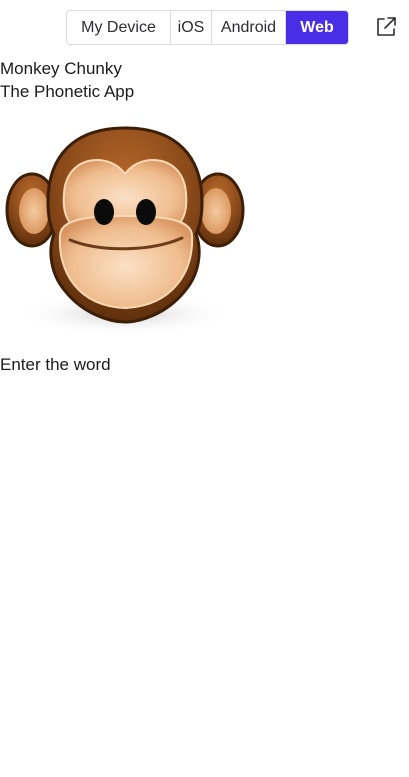 The height and width of the screenshot is (777, 409). Describe the element at coordinates (317, 27) in the screenshot. I see `tab-web: Web` at that location.